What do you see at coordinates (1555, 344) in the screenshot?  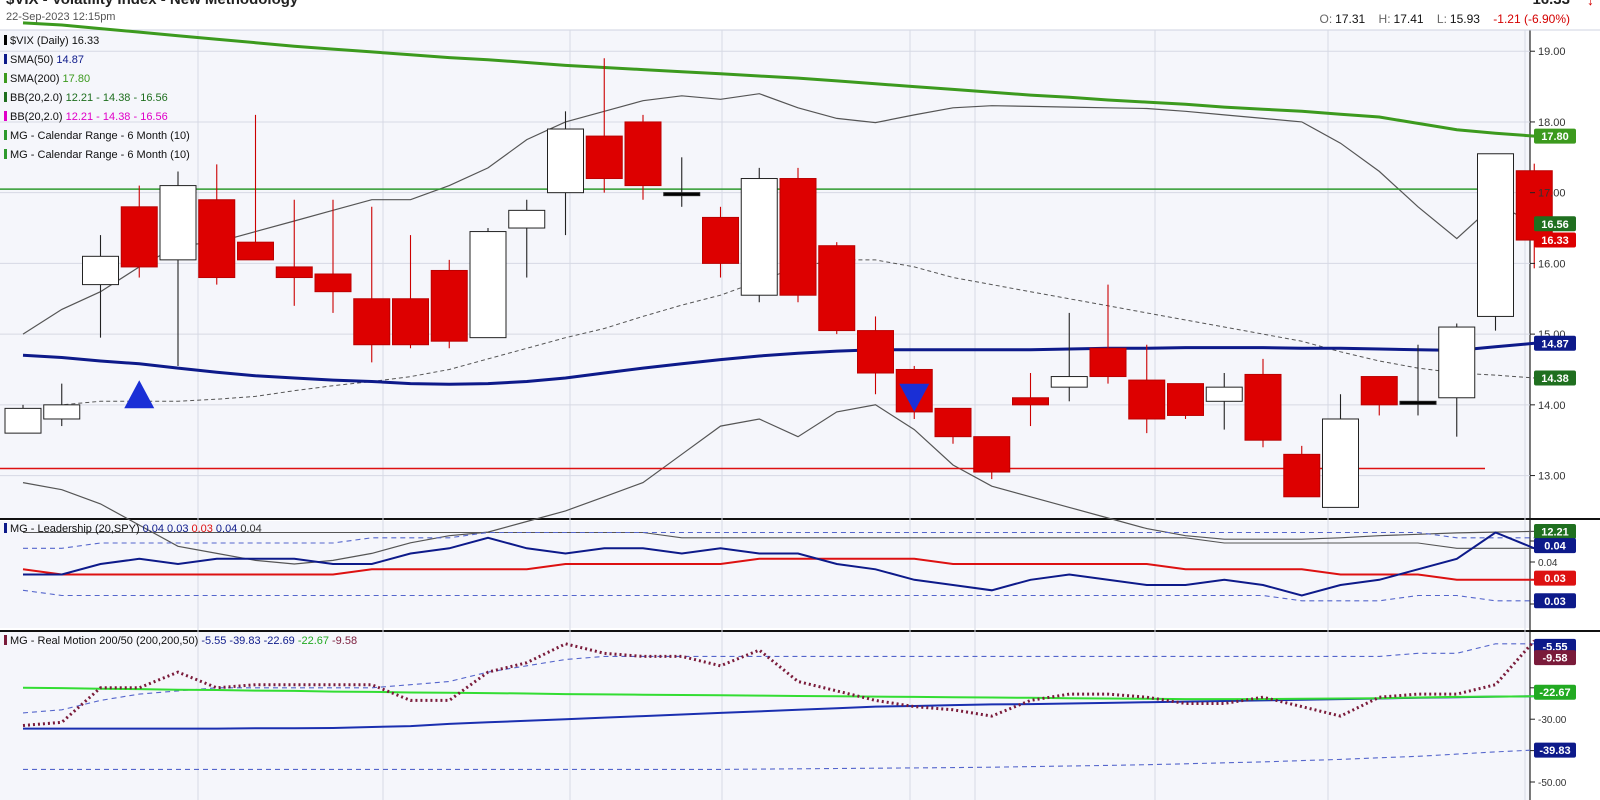 I see `price-tag-label: 14.87` at bounding box center [1555, 344].